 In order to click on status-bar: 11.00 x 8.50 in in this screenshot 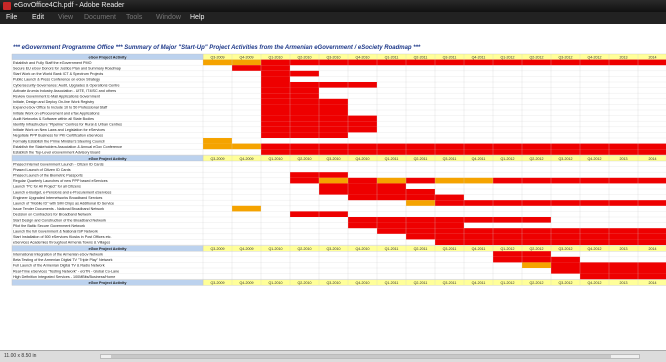, I will do `click(333, 356)`.